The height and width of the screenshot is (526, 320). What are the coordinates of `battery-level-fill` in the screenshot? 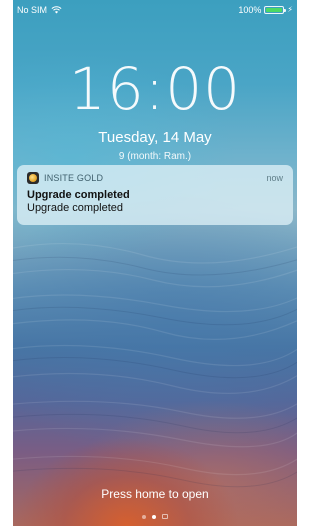 It's located at (274, 10).